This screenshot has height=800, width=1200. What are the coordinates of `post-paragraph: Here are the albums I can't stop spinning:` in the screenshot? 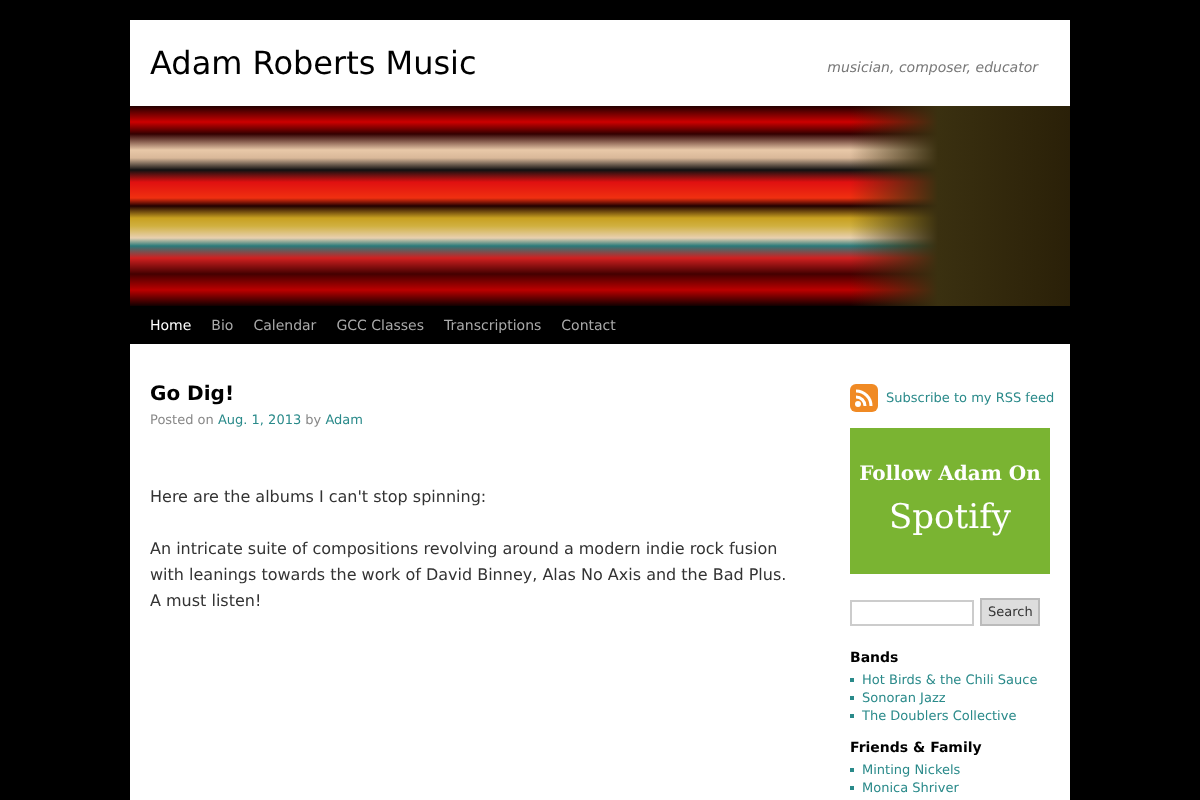 It's located at (319, 498).